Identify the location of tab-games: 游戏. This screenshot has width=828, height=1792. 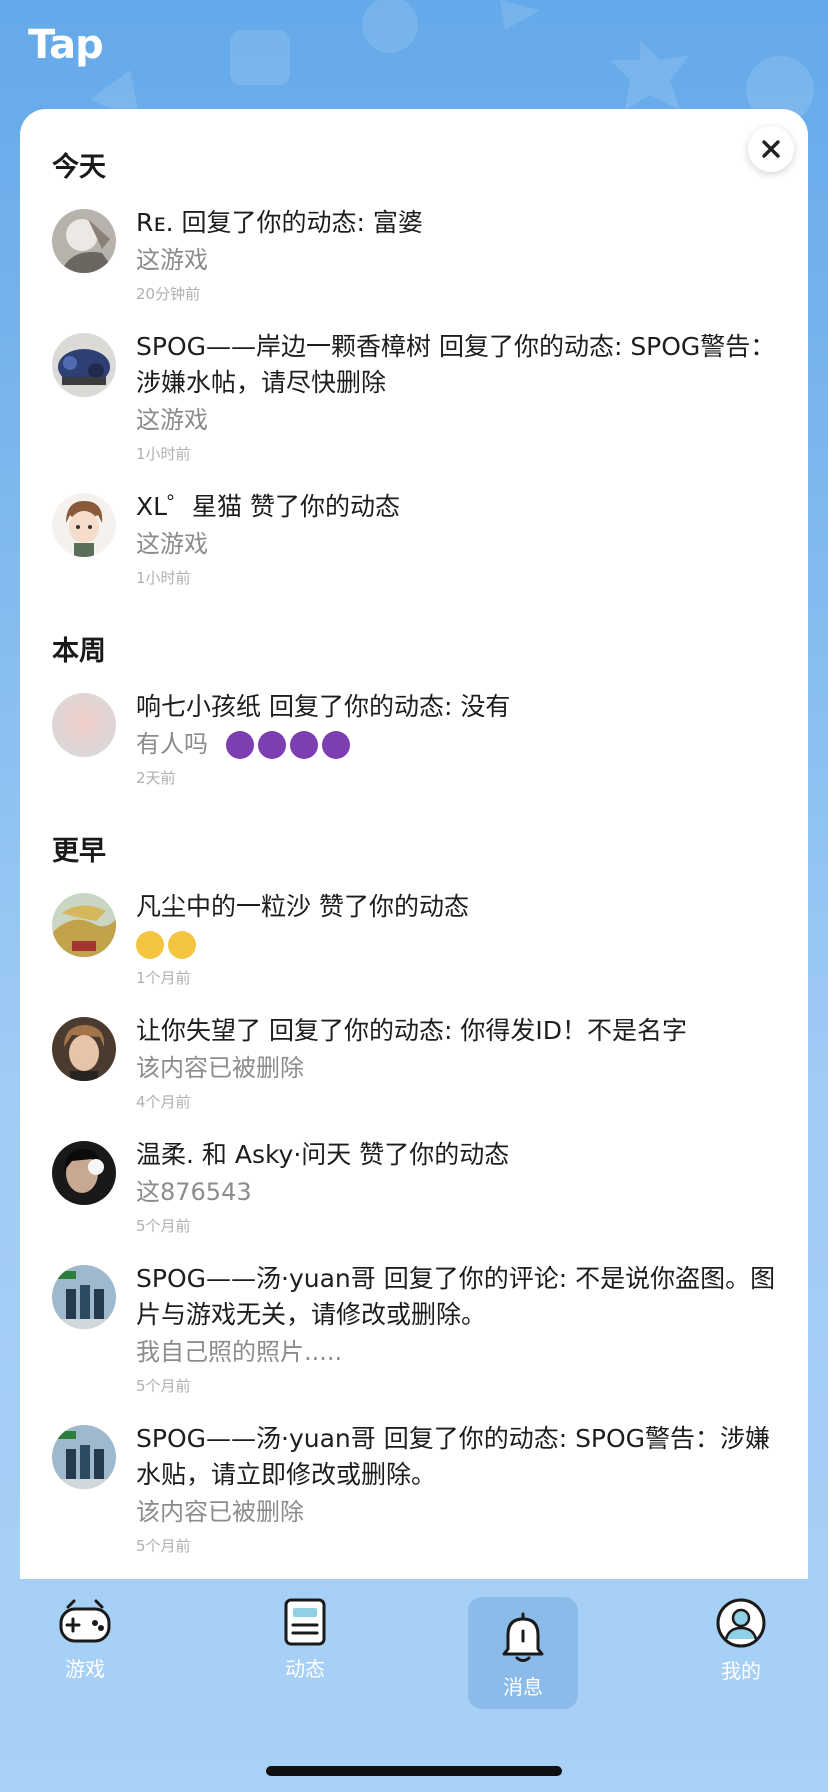
(85, 1653).